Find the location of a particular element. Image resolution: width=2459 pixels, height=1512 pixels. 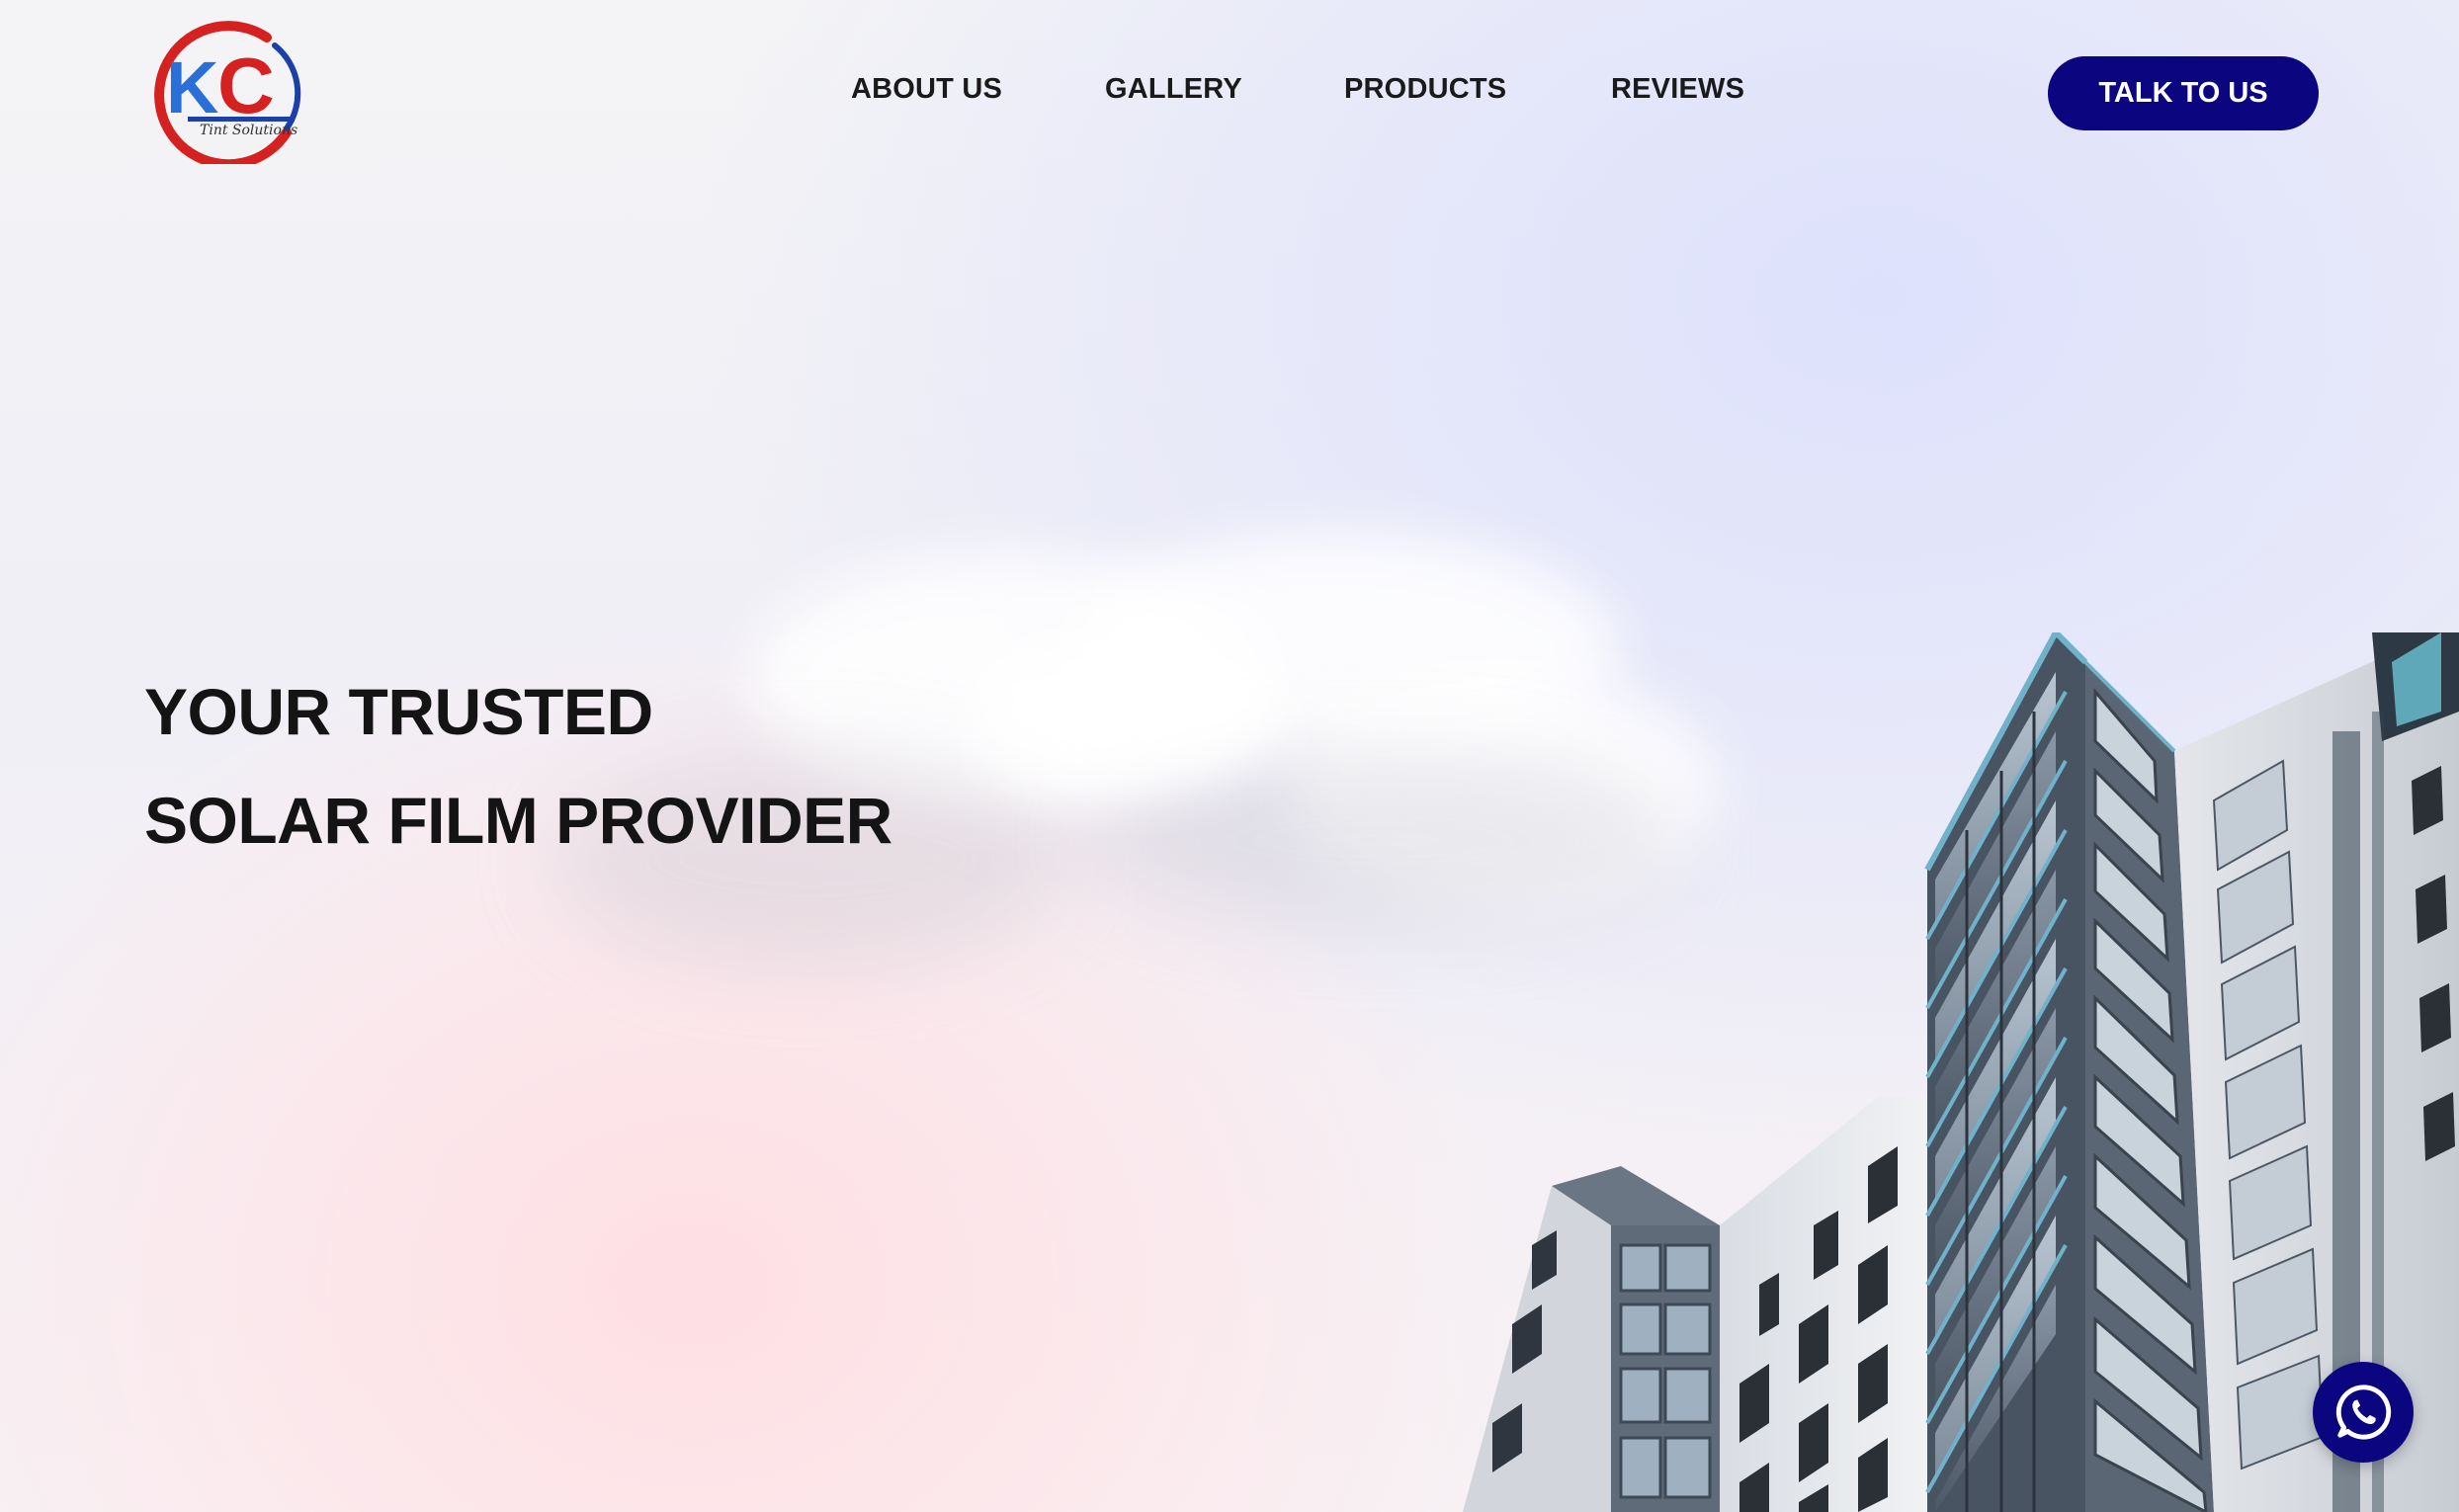

logo-tagline: Tint Solutions is located at coordinates (248, 130).